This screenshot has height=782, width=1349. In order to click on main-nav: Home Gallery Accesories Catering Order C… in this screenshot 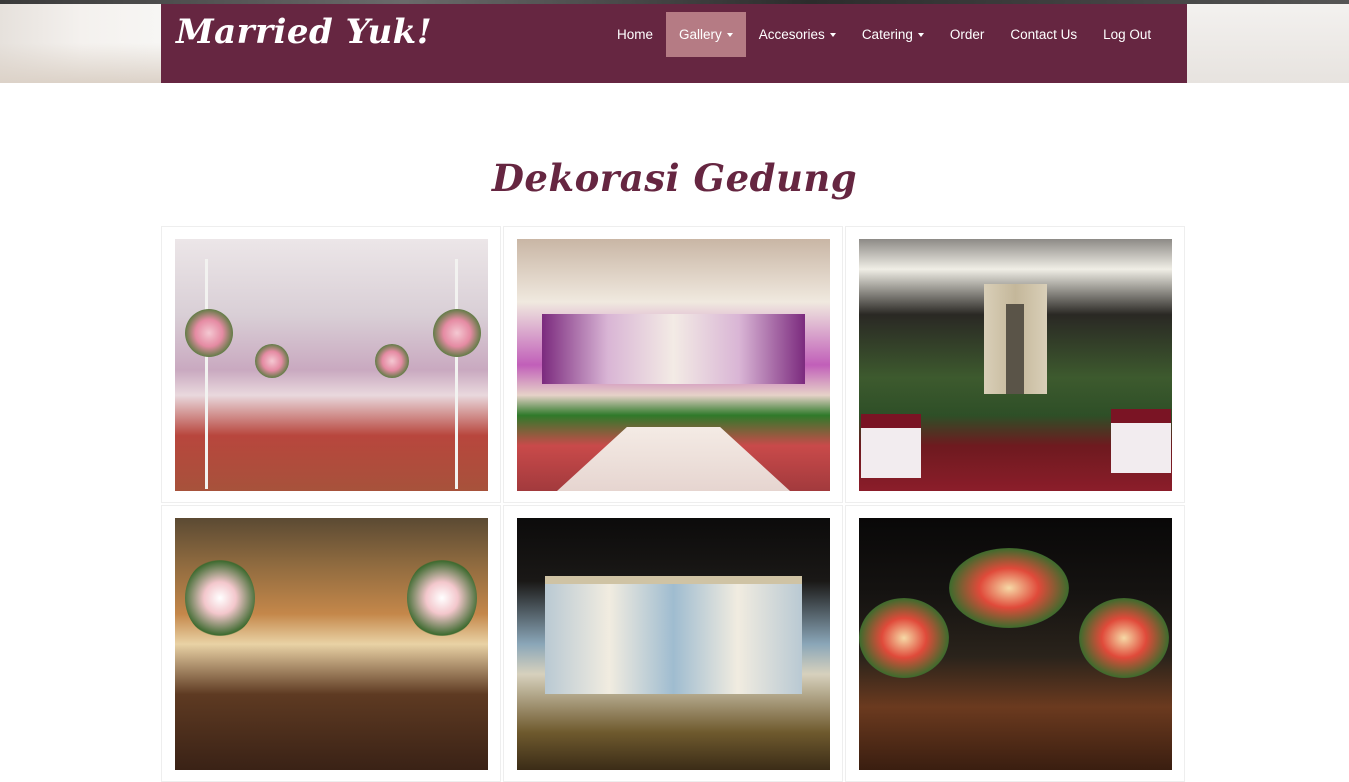, I will do `click(884, 34)`.